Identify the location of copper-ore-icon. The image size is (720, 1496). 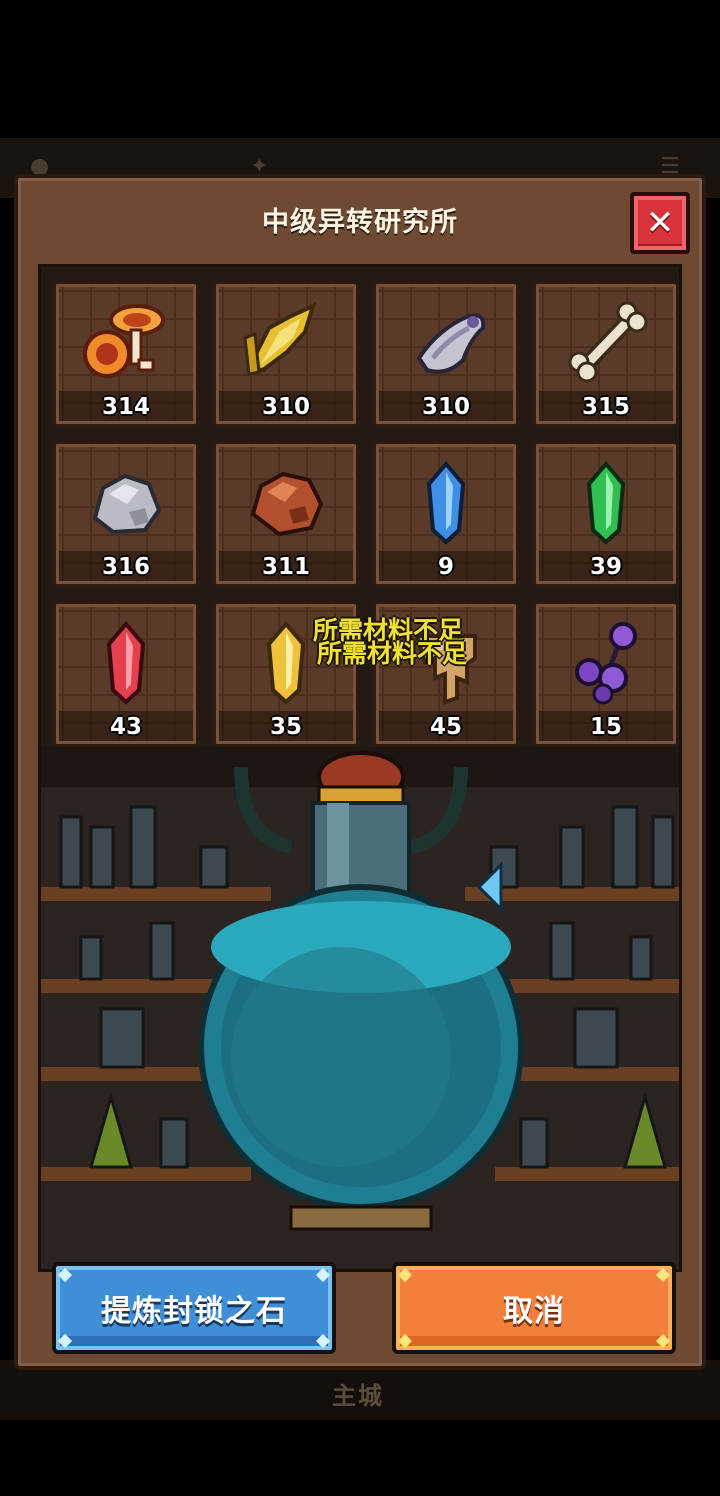
(287, 504).